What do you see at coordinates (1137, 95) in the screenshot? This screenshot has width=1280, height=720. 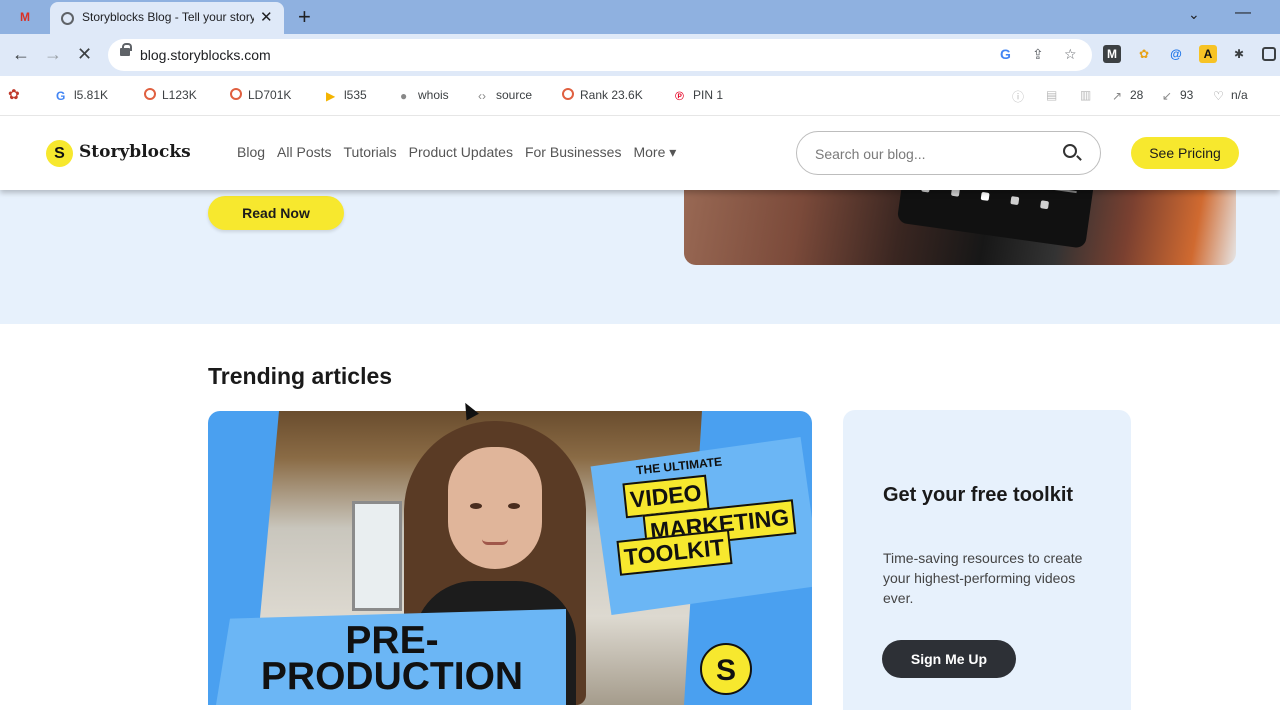 I see `seo-label: 28` at bounding box center [1137, 95].